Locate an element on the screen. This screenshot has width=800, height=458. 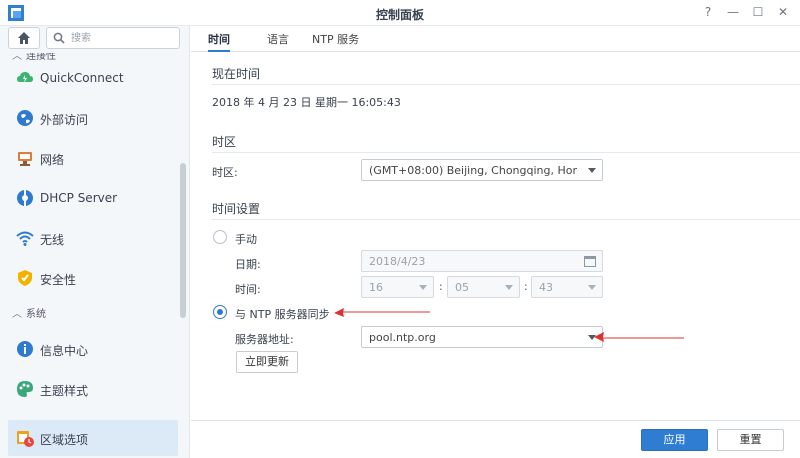
chevron-up-icon: ︿ is located at coordinates (17, 314).